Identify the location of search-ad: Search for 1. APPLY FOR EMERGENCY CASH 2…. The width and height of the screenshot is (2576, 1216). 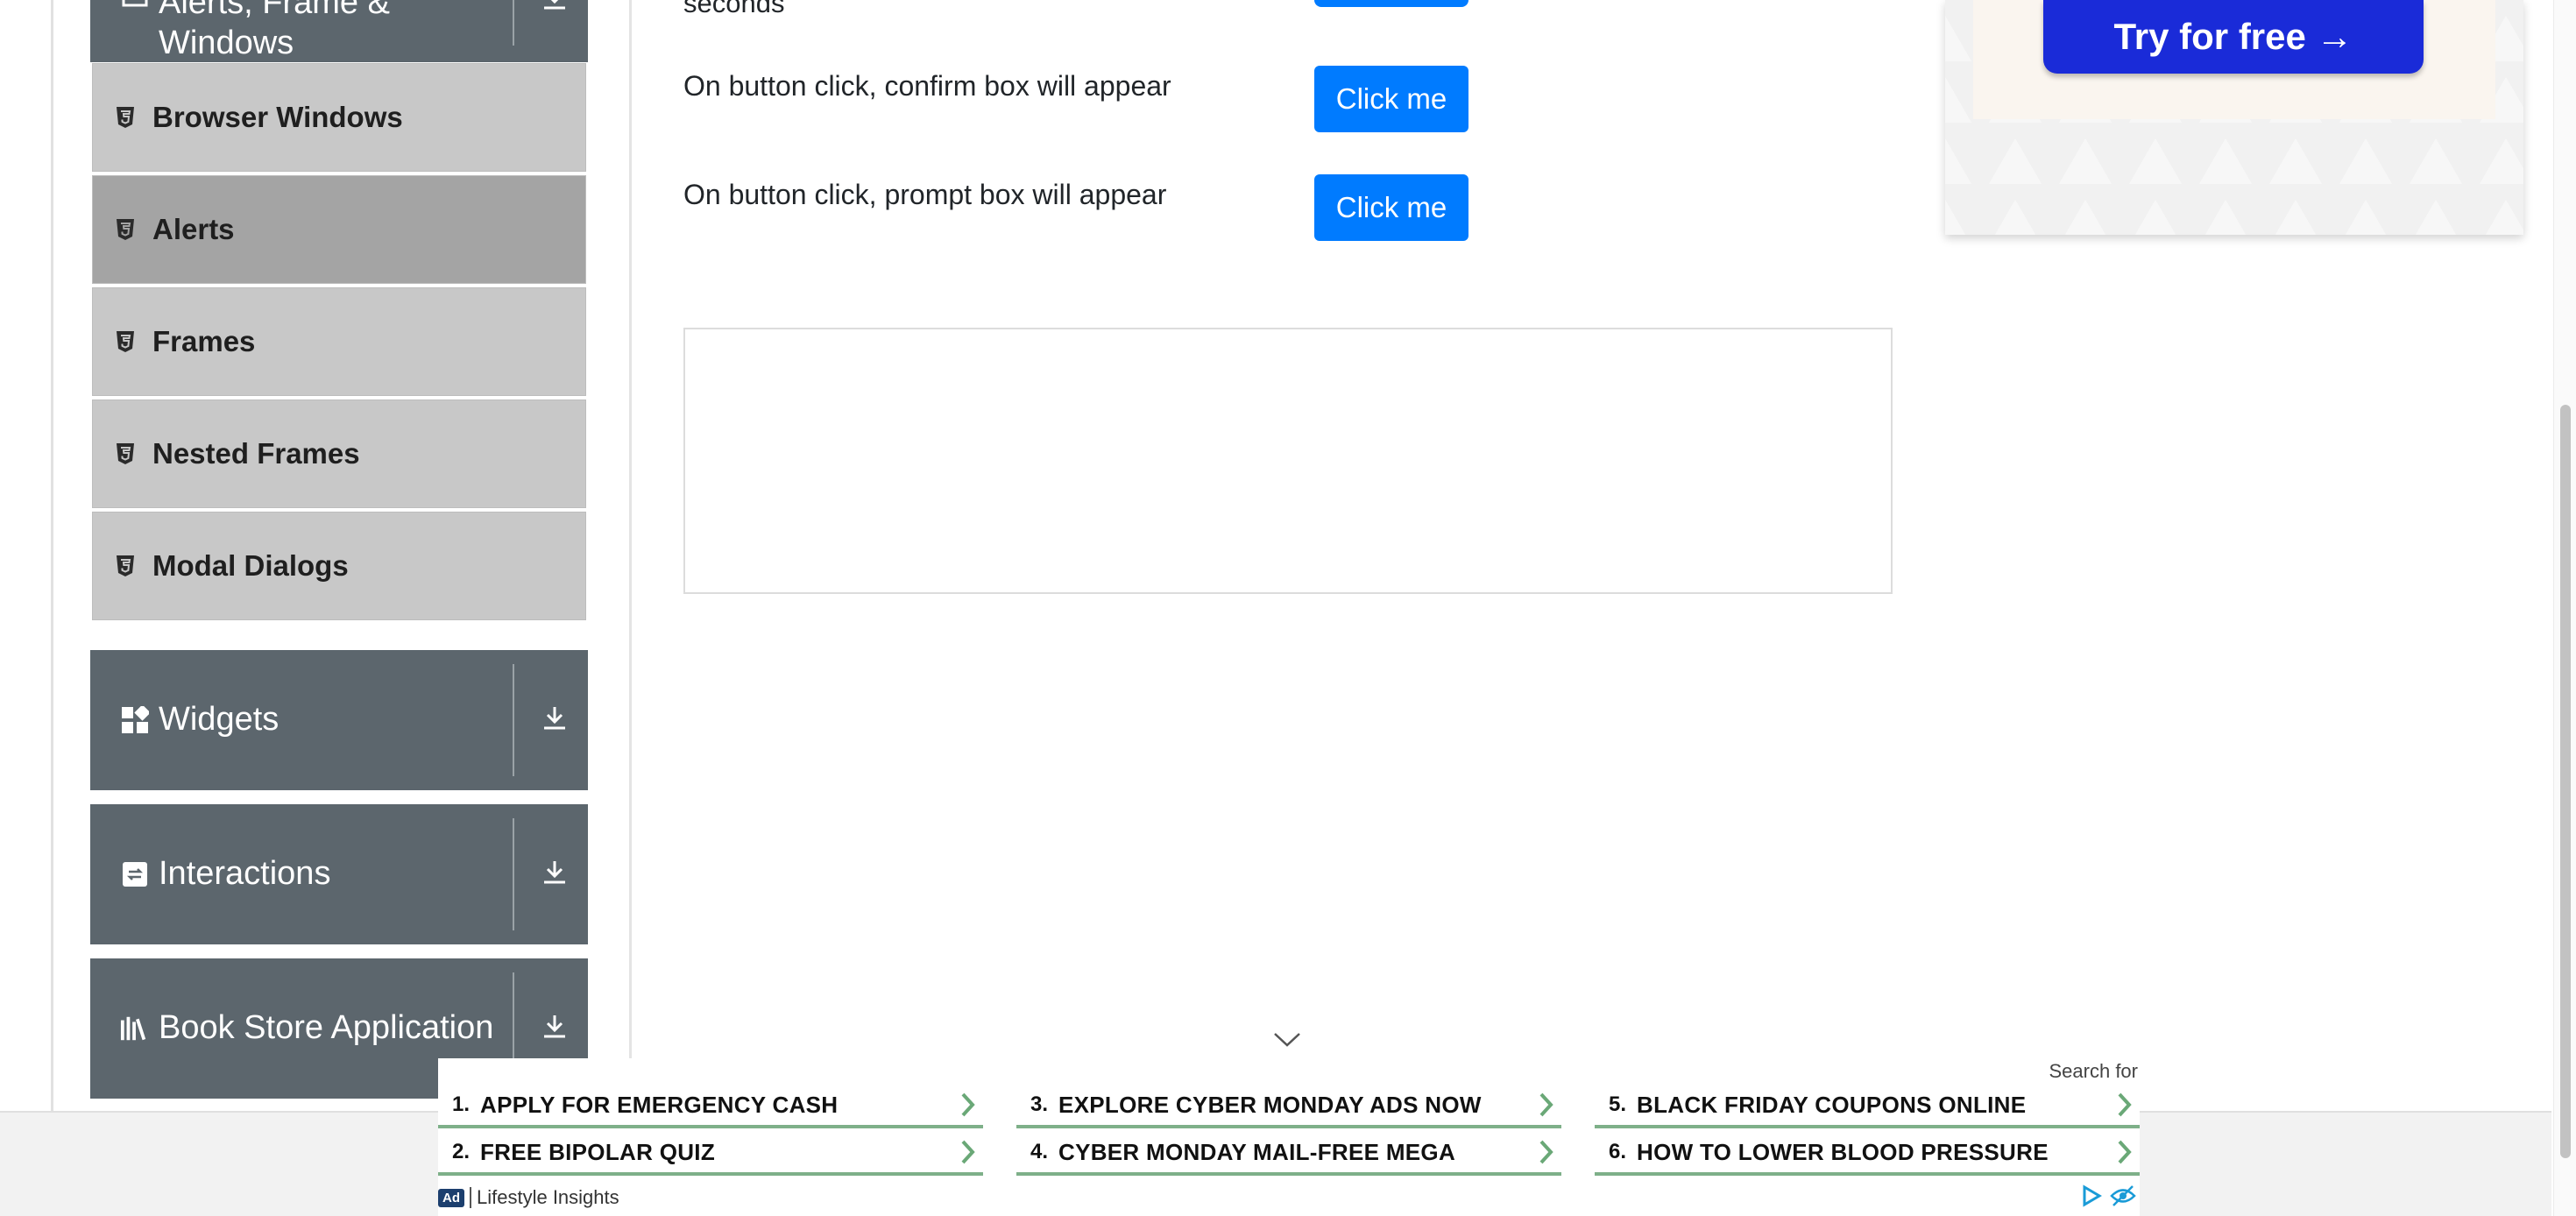
(1289, 1137).